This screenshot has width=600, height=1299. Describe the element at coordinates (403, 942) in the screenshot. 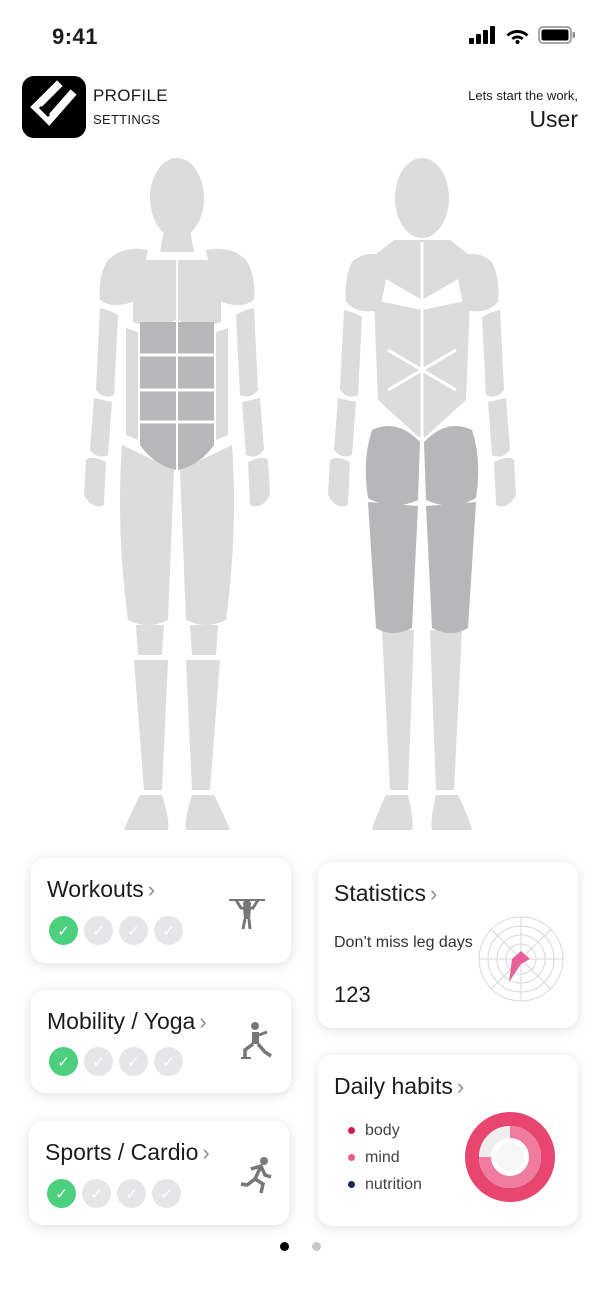

I see `statistics-message: Don’t miss leg days` at that location.